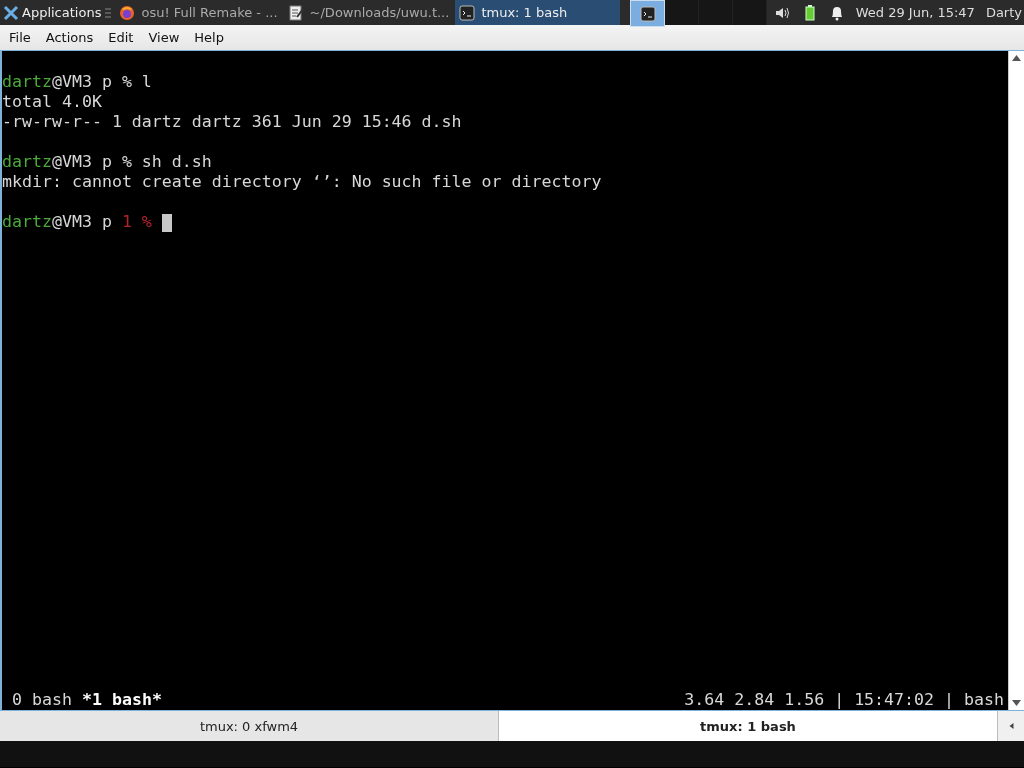 Image resolution: width=1024 pixels, height=768 pixels. What do you see at coordinates (844, 700) in the screenshot?
I see `tmux-status-info: 3.64 2.84 1.56 | 15:47:02 | bash` at bounding box center [844, 700].